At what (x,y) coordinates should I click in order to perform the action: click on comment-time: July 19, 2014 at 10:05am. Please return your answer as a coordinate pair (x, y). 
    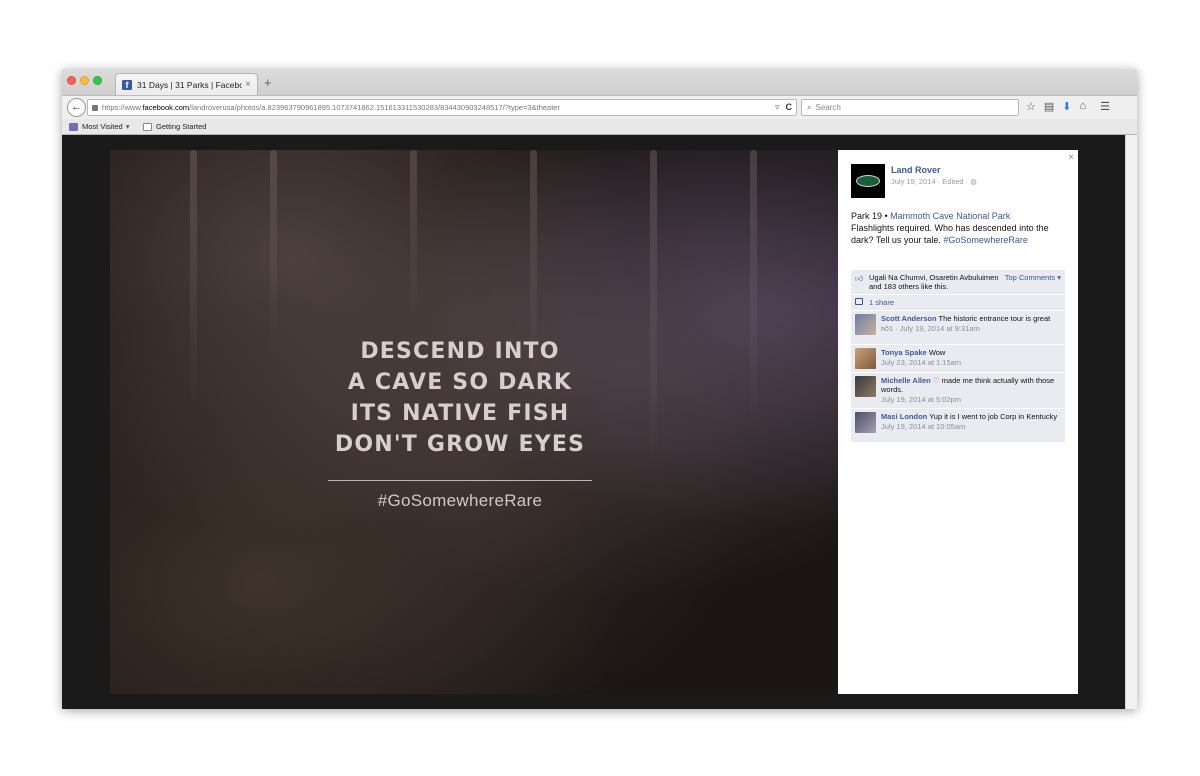
    Looking at the image, I should click on (971, 426).